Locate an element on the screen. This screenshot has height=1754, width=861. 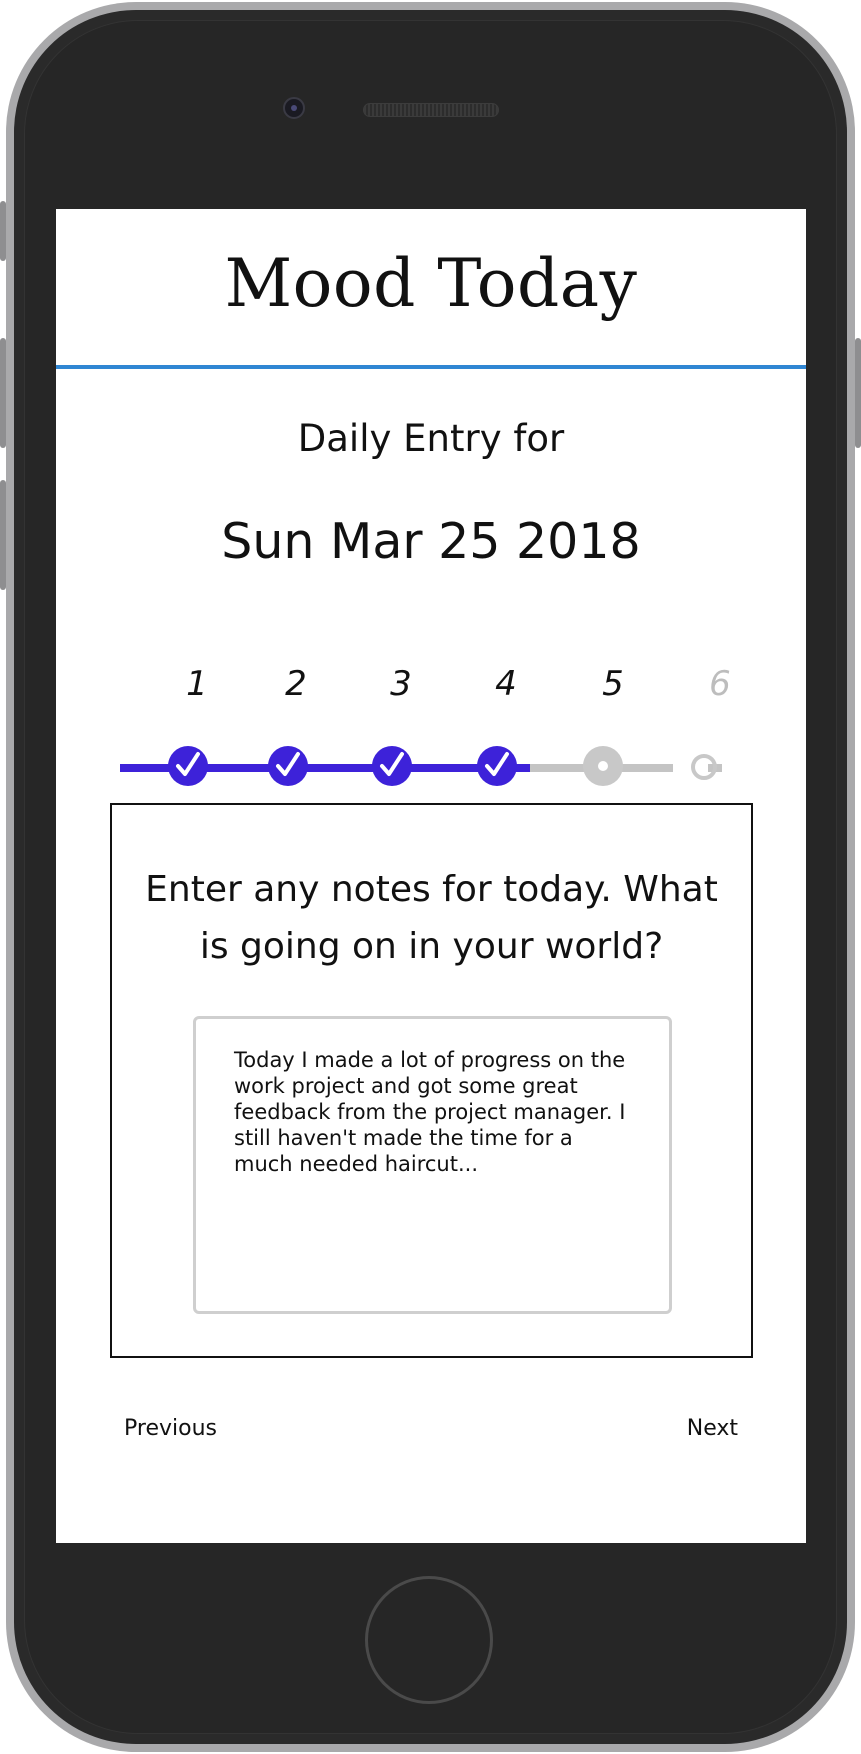
mute-switch is located at coordinates (3, 231).